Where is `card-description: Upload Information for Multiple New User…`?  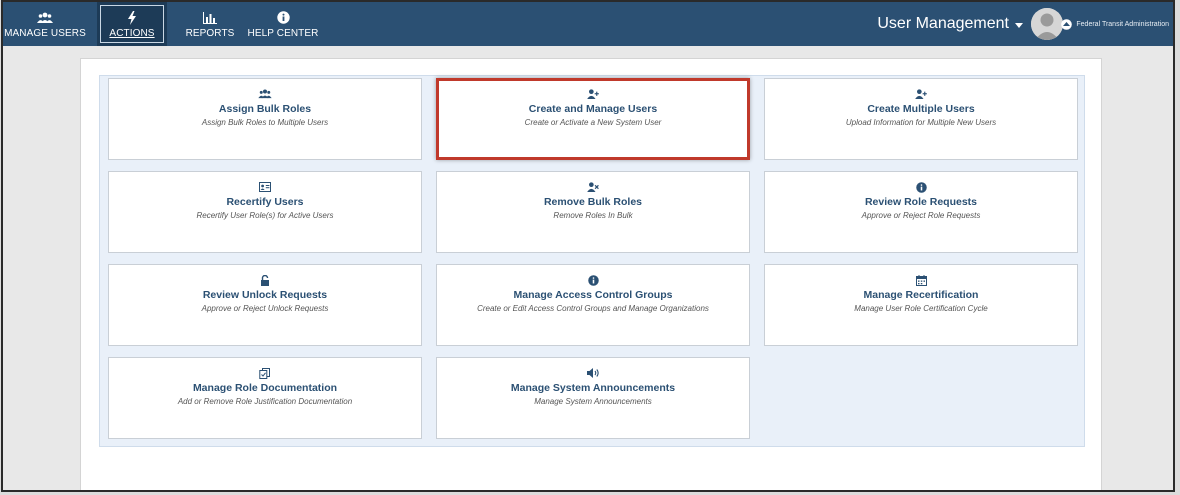
card-description: Upload Information for Multiple New User… is located at coordinates (921, 122).